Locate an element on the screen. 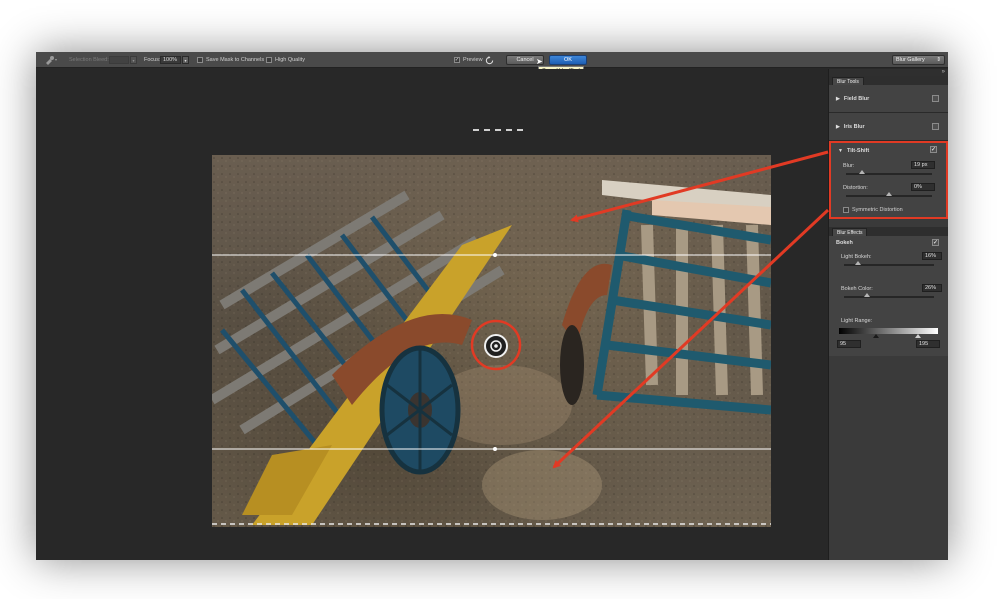 This screenshot has height=599, width=1000. reset-icon is located at coordinates (489, 60).